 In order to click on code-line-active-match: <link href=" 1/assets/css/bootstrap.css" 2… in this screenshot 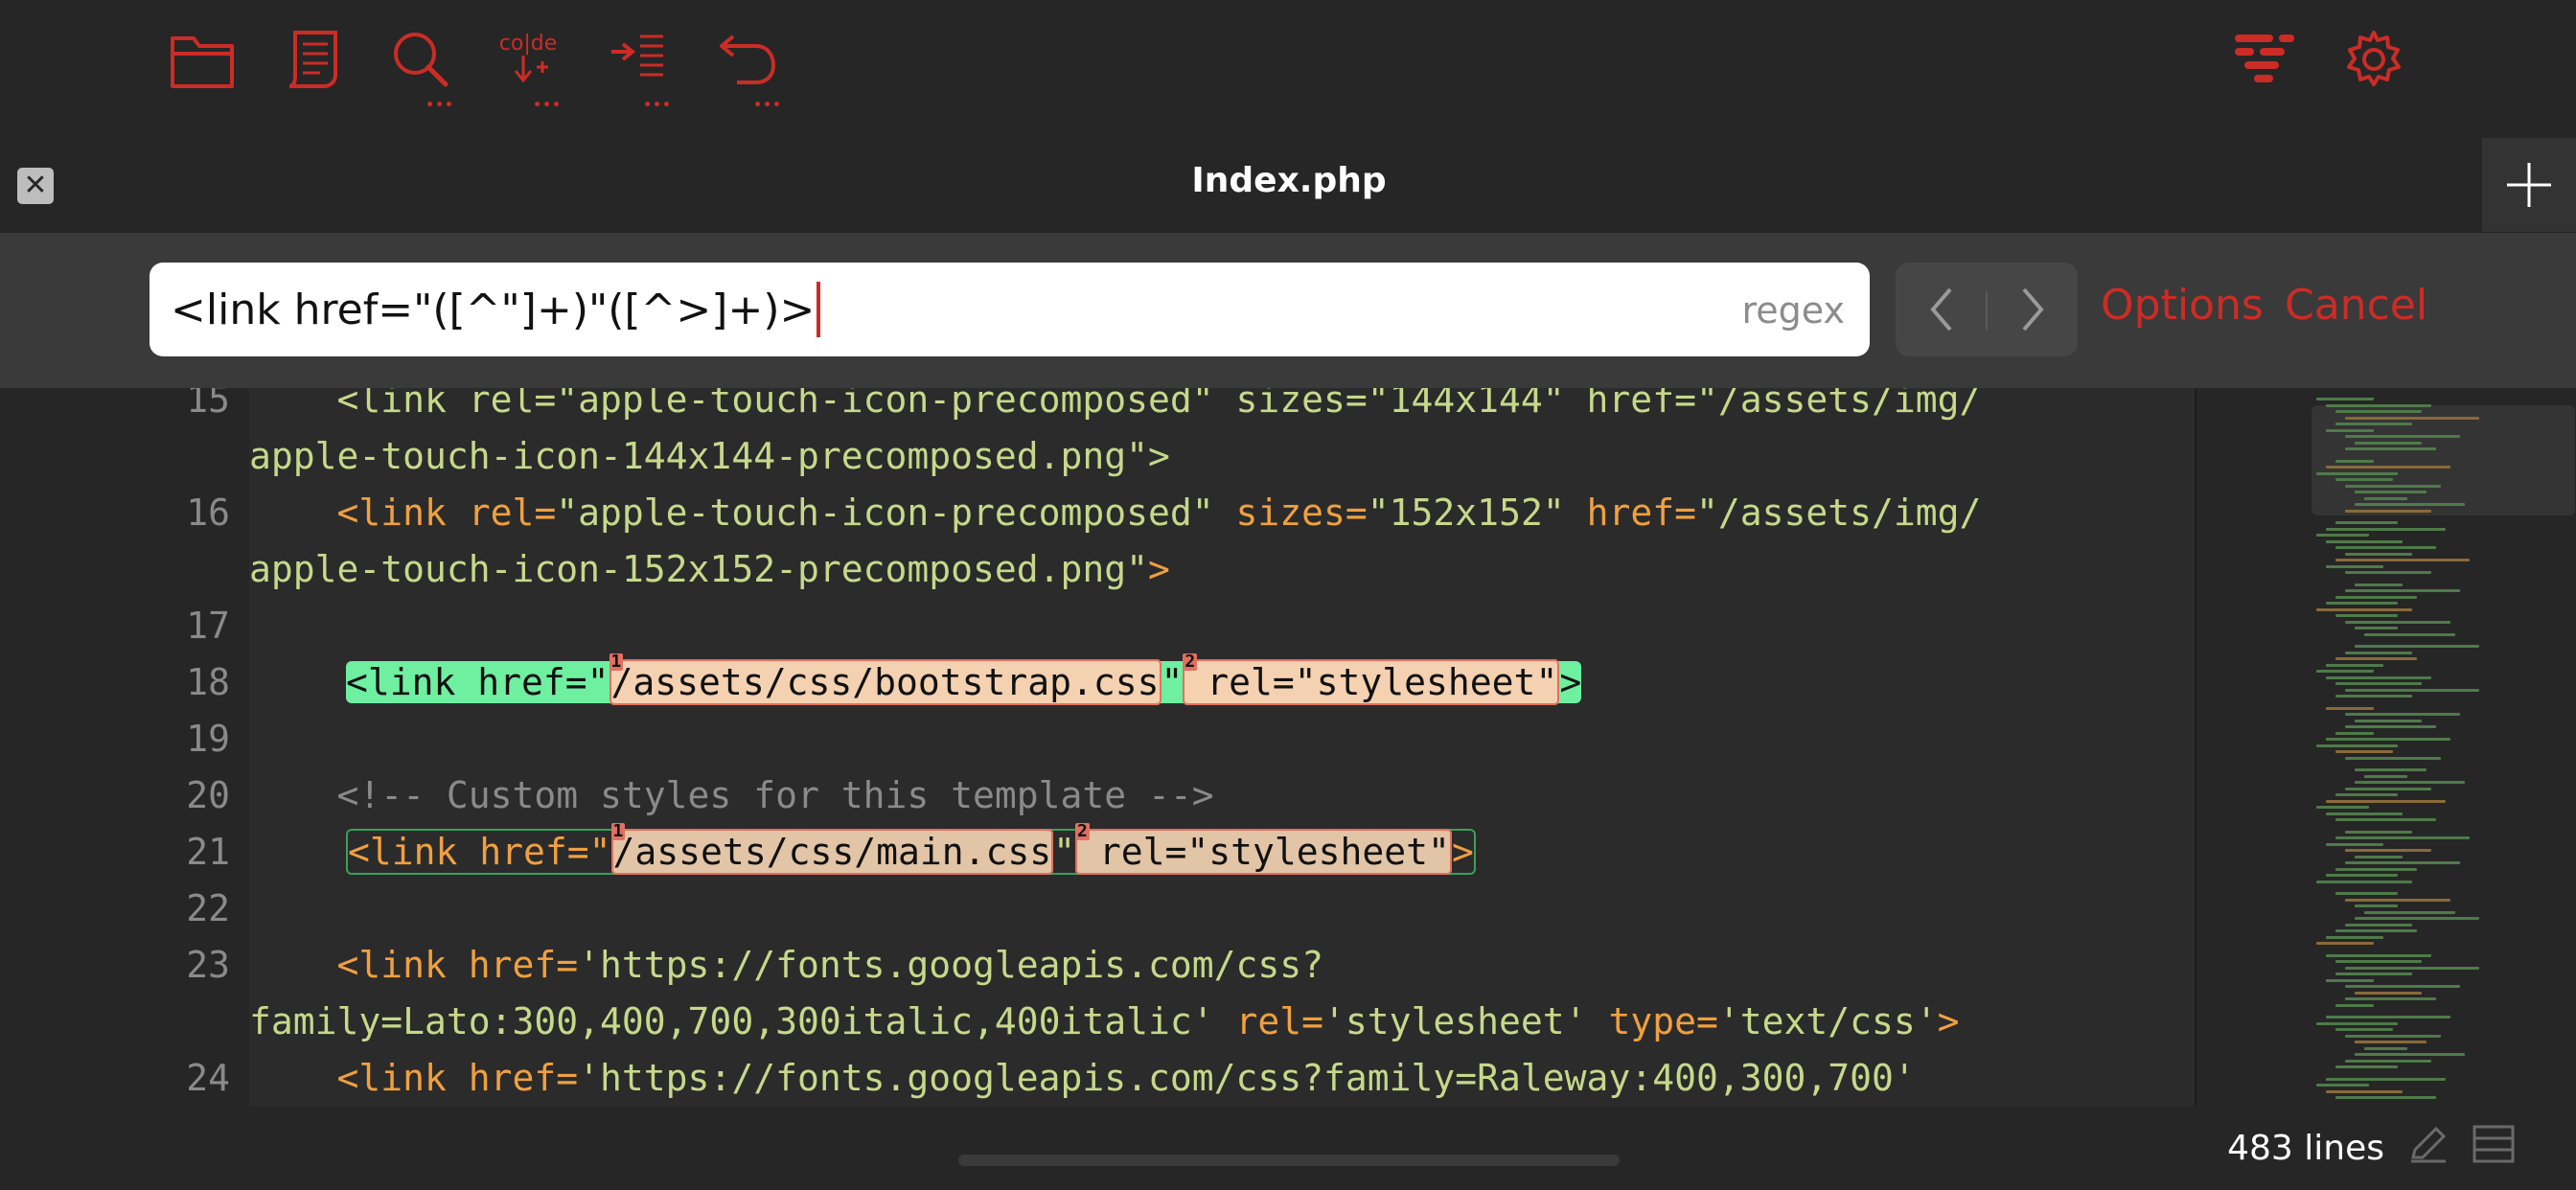, I will do `click(915, 682)`.